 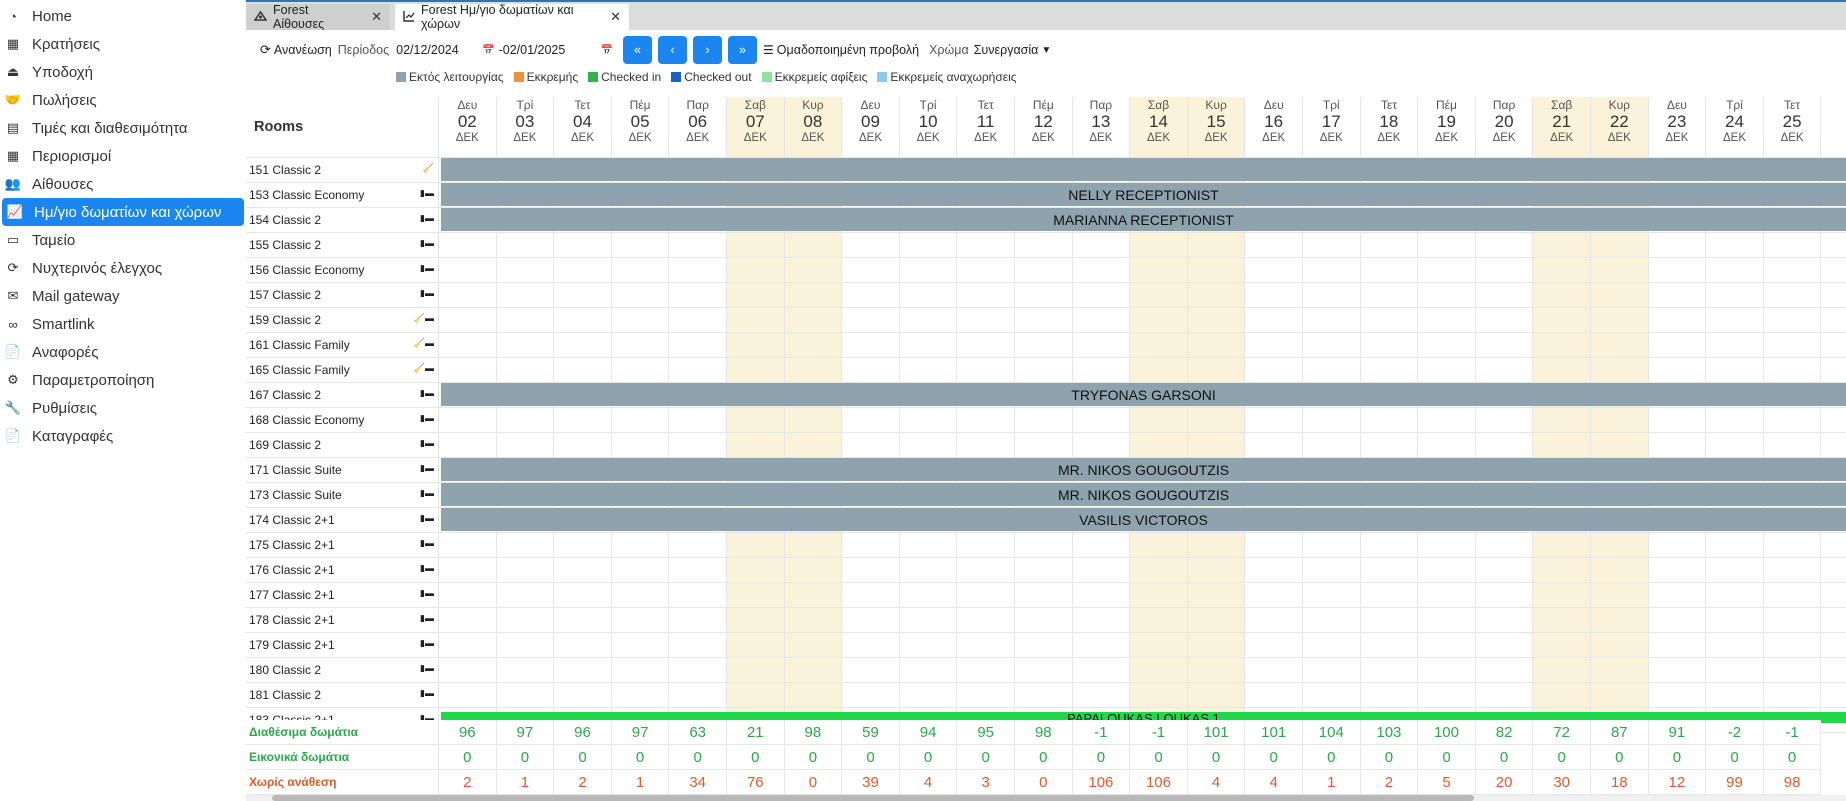 What do you see at coordinates (342, 495) in the screenshot?
I see `room-row-label: 173 Classic Suite ▮▬` at bounding box center [342, 495].